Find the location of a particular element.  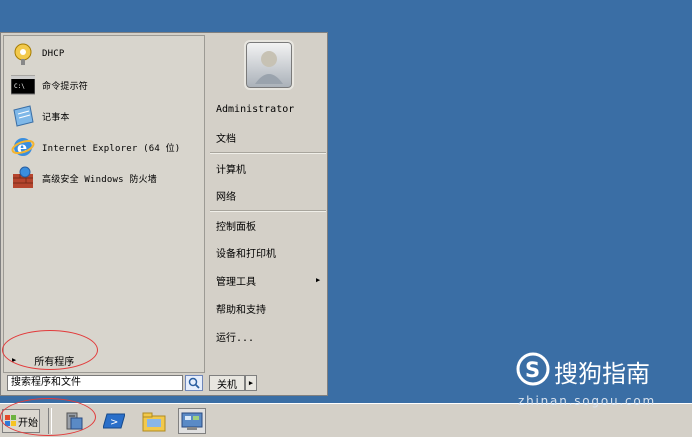

cmd-icon: C:\ is located at coordinates (23, 85).